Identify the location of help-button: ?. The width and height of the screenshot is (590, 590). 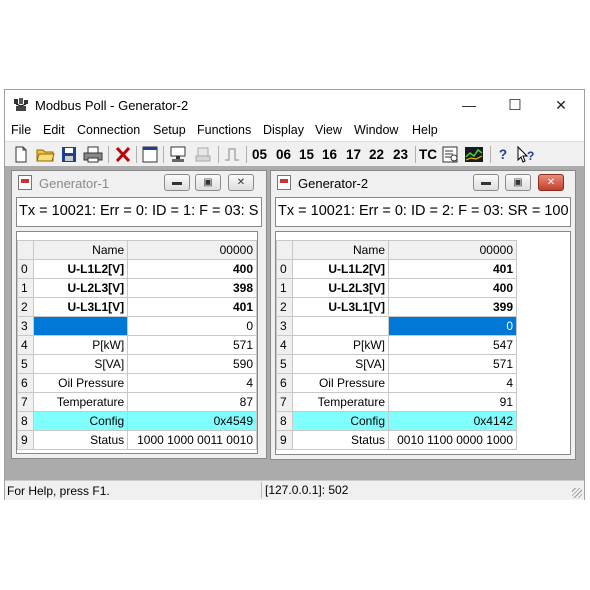
(503, 154).